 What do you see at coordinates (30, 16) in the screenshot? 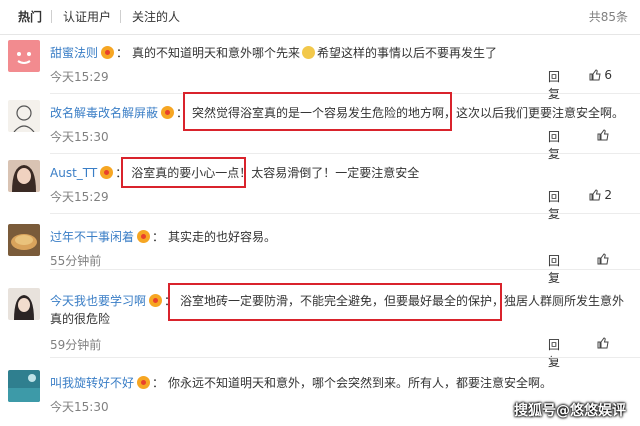
I see `tab-hot: 热门` at bounding box center [30, 16].